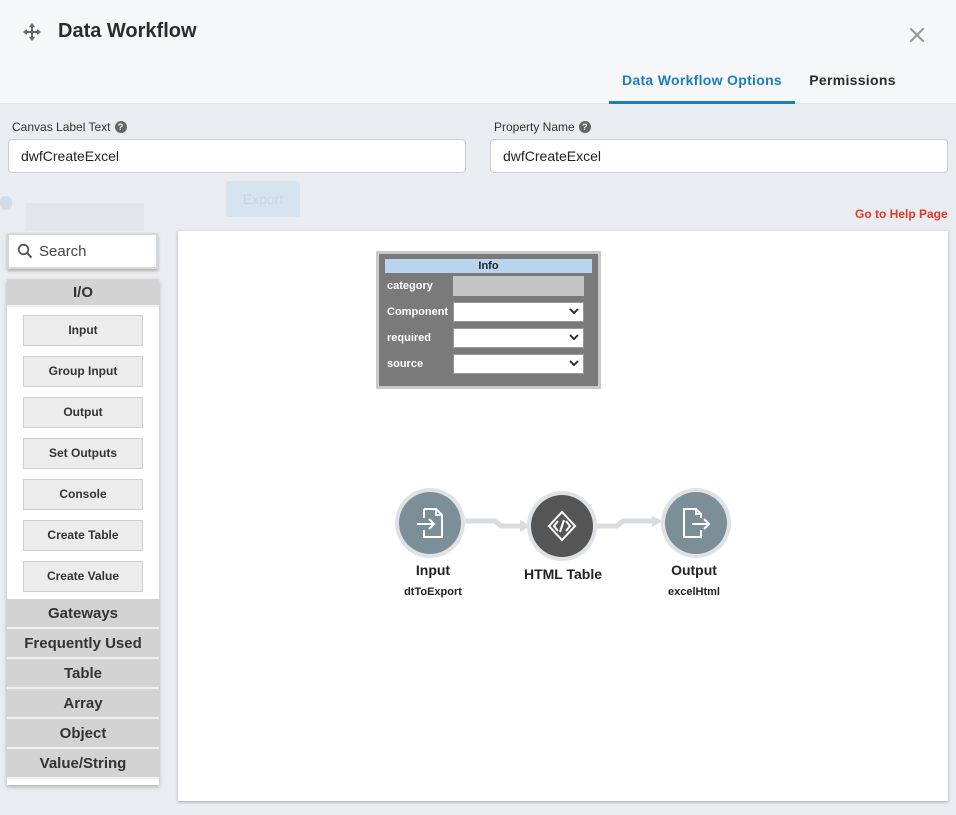 This screenshot has height=815, width=956. I want to click on palette-item-group-input: Group Input, so click(83, 371).